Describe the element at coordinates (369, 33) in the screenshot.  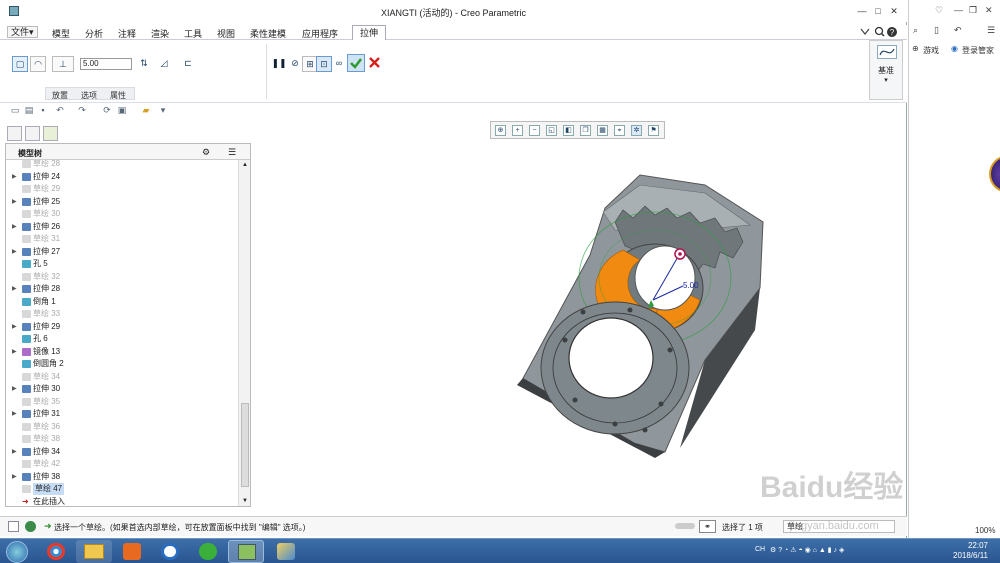
I see `tab-extrude: 拉伸` at that location.